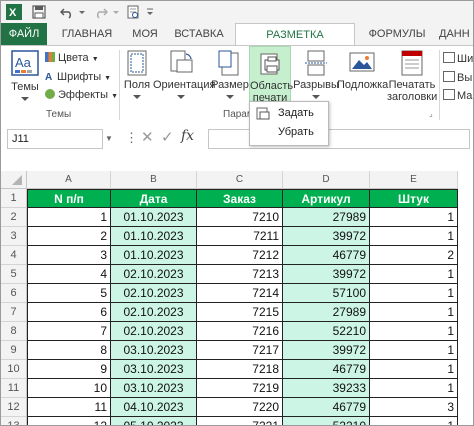 The image size is (474, 426). What do you see at coordinates (187, 136) in the screenshot?
I see `insert-function-icon: fx` at bounding box center [187, 136].